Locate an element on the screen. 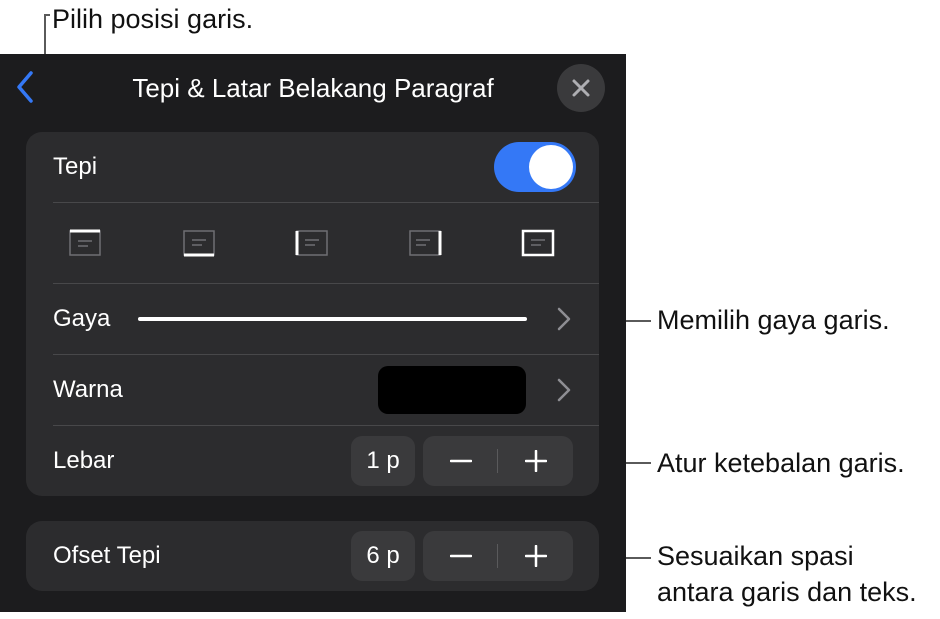  style-row: Gaya is located at coordinates (312, 319).